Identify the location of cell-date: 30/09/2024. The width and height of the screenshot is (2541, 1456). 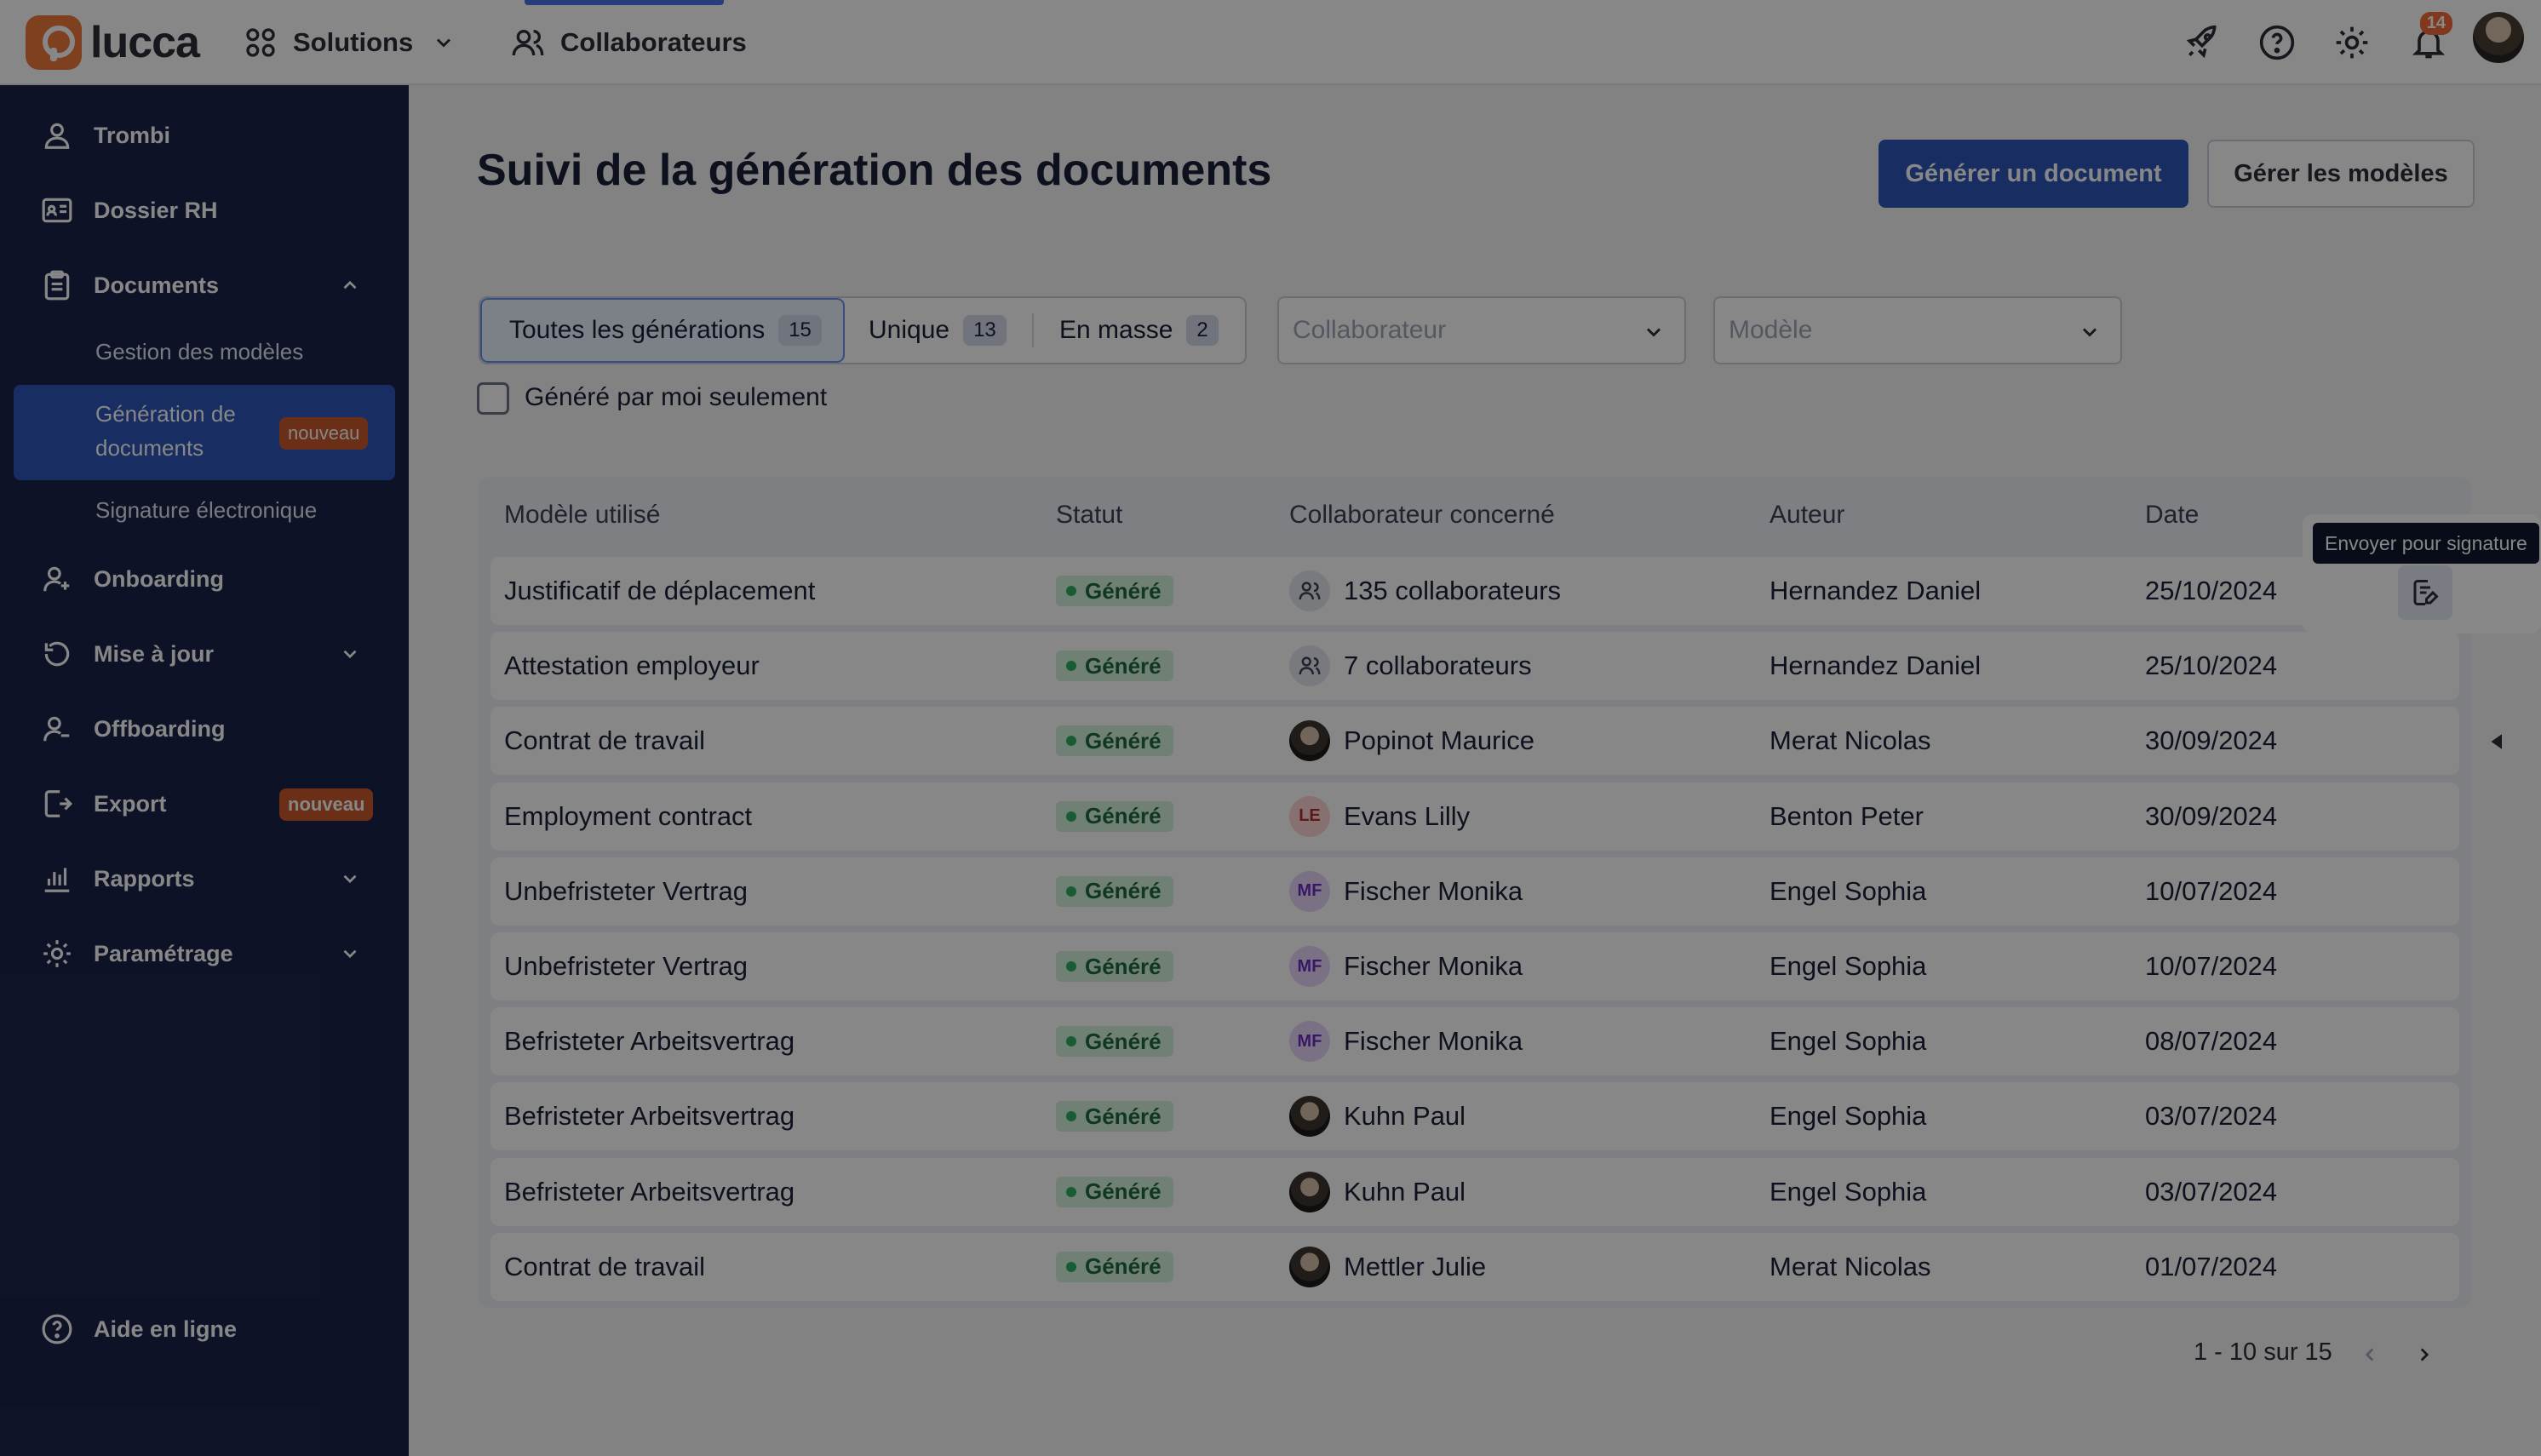
(2211, 815).